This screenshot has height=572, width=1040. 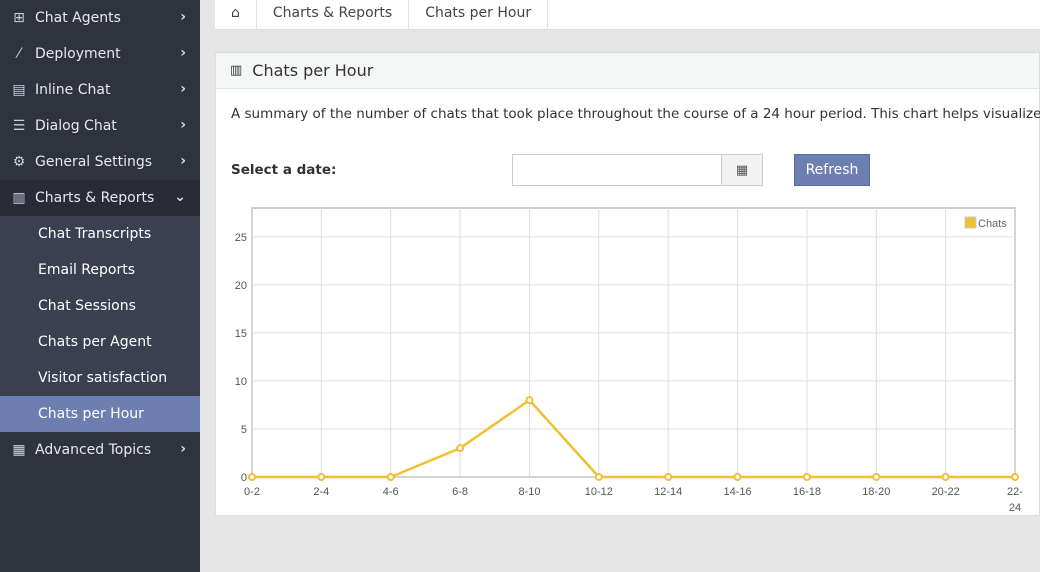 What do you see at coordinates (241, 334) in the screenshot?
I see `y-tick-label: 15` at bounding box center [241, 334].